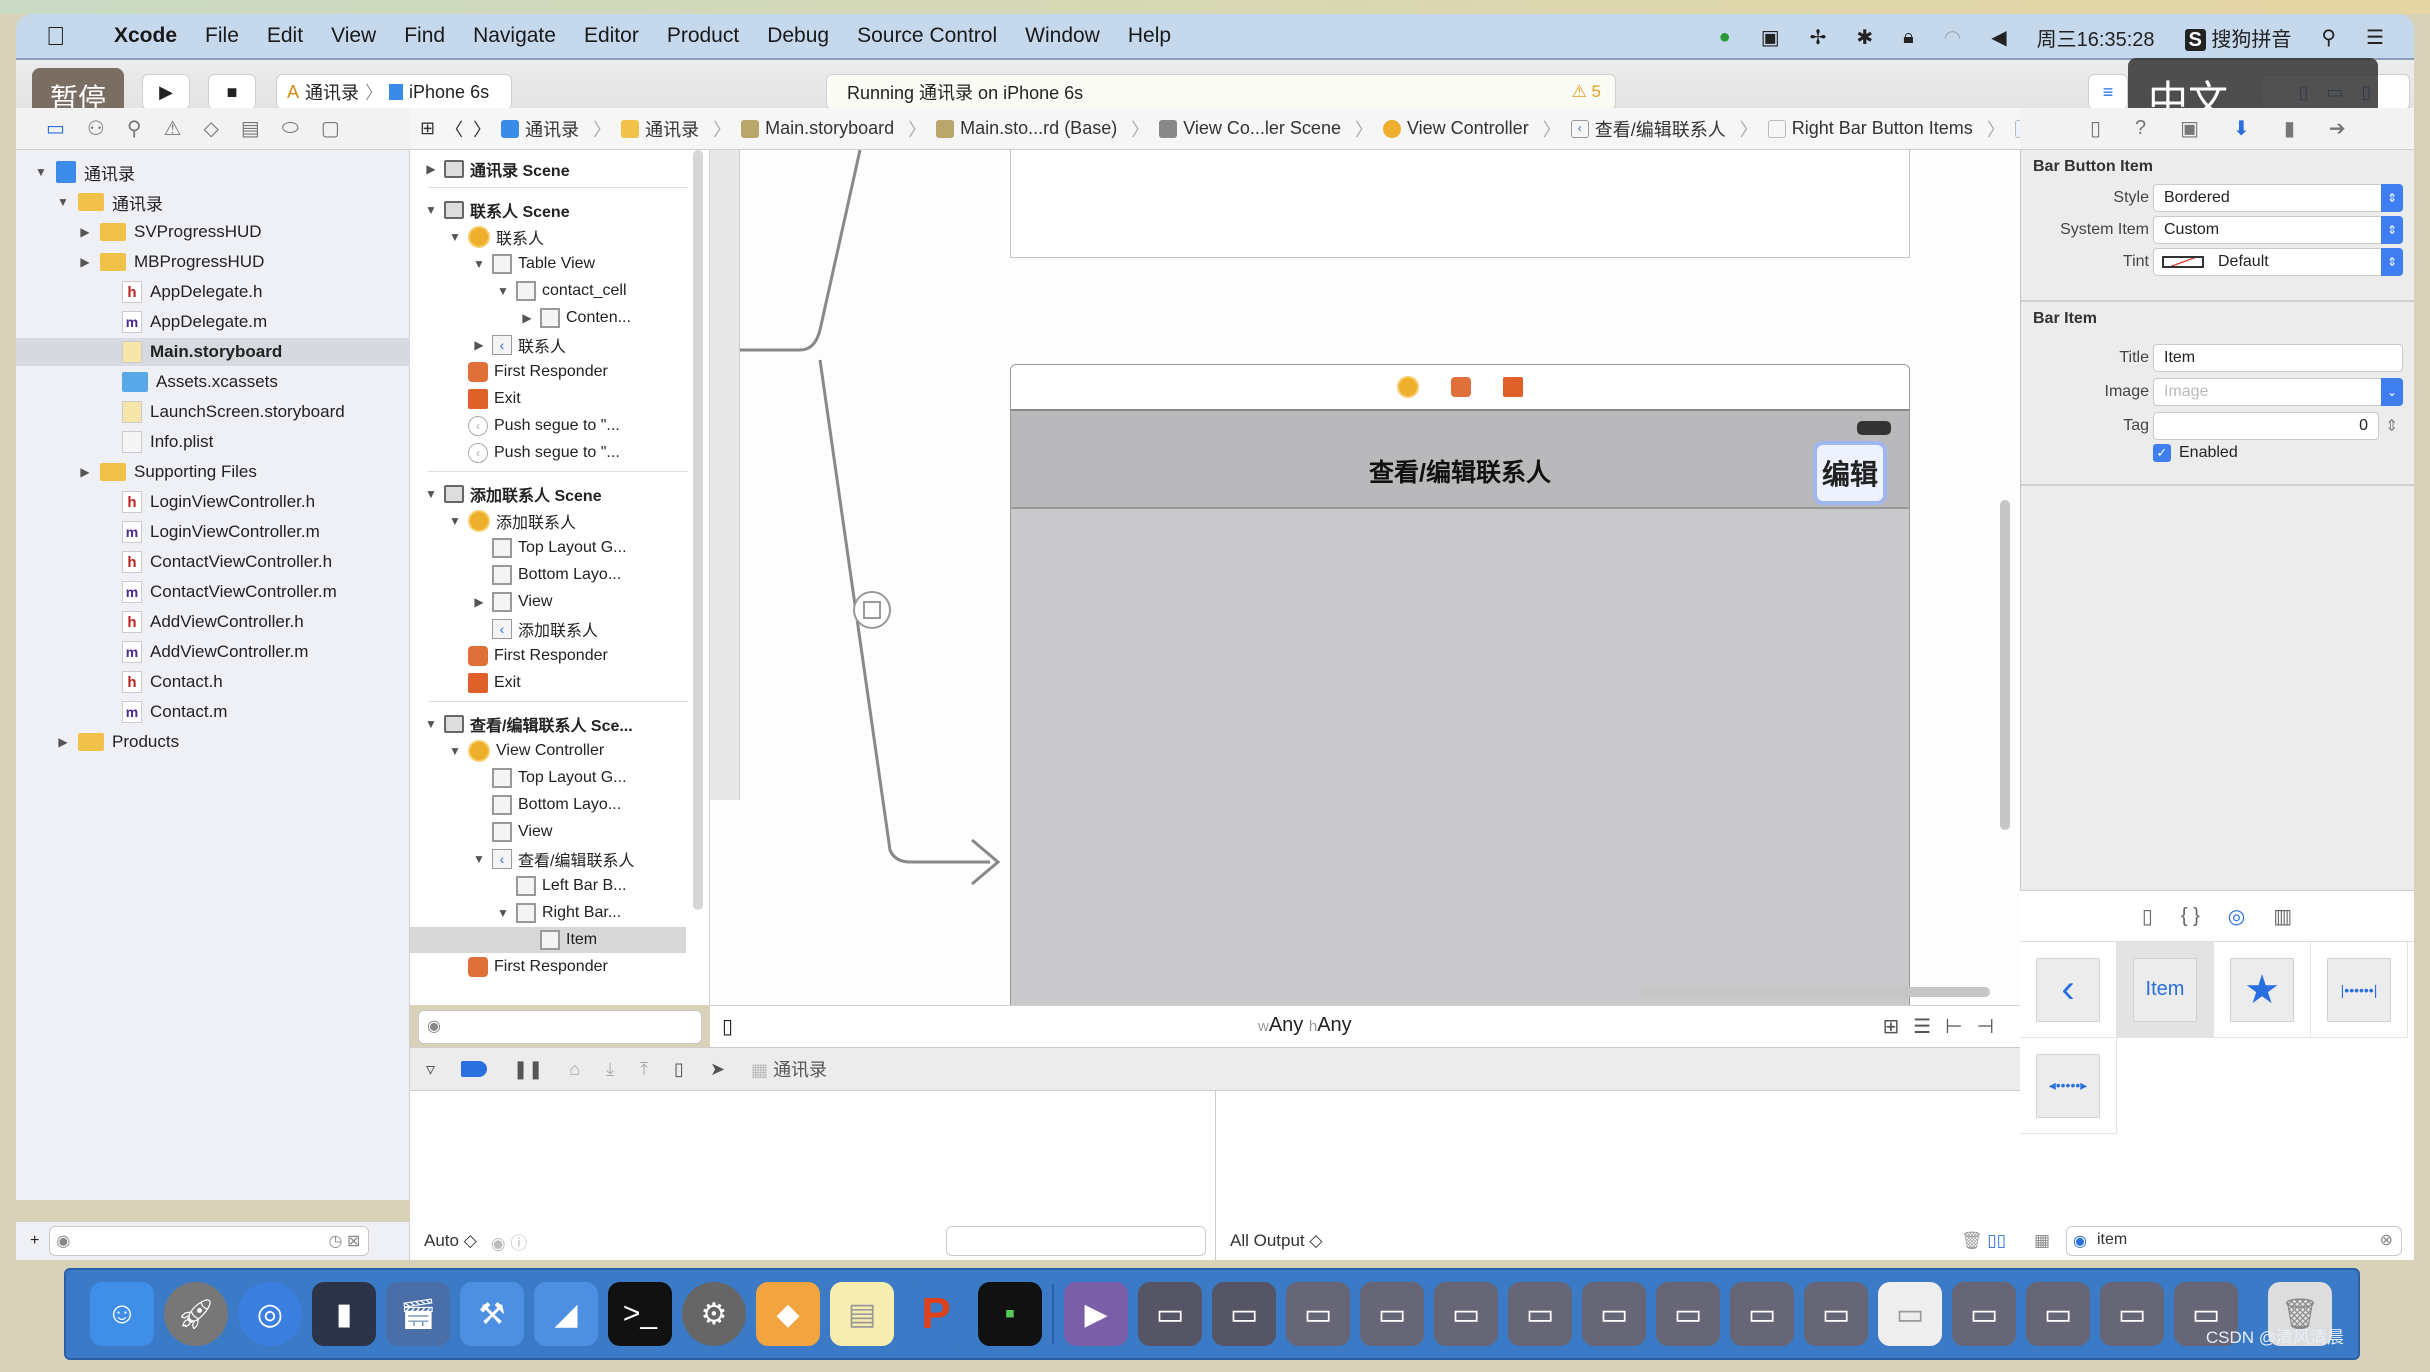  I want to click on horizontal-scrollbar, so click(1815, 992).